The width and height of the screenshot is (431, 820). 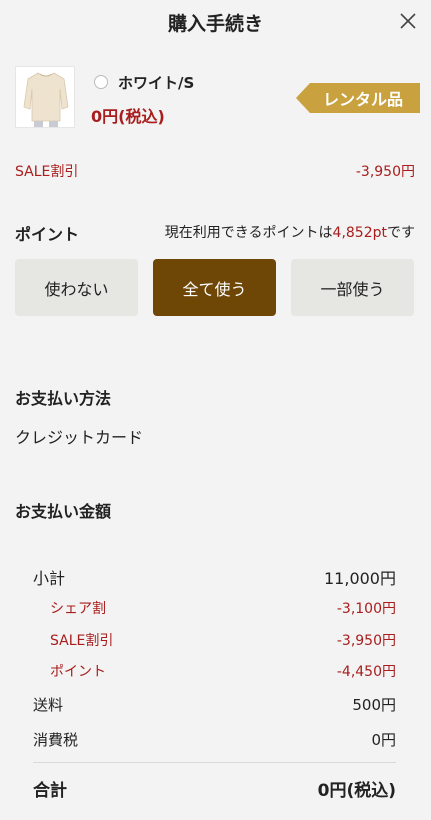 I want to click on subtotal-label: 小計, so click(x=49, y=578).